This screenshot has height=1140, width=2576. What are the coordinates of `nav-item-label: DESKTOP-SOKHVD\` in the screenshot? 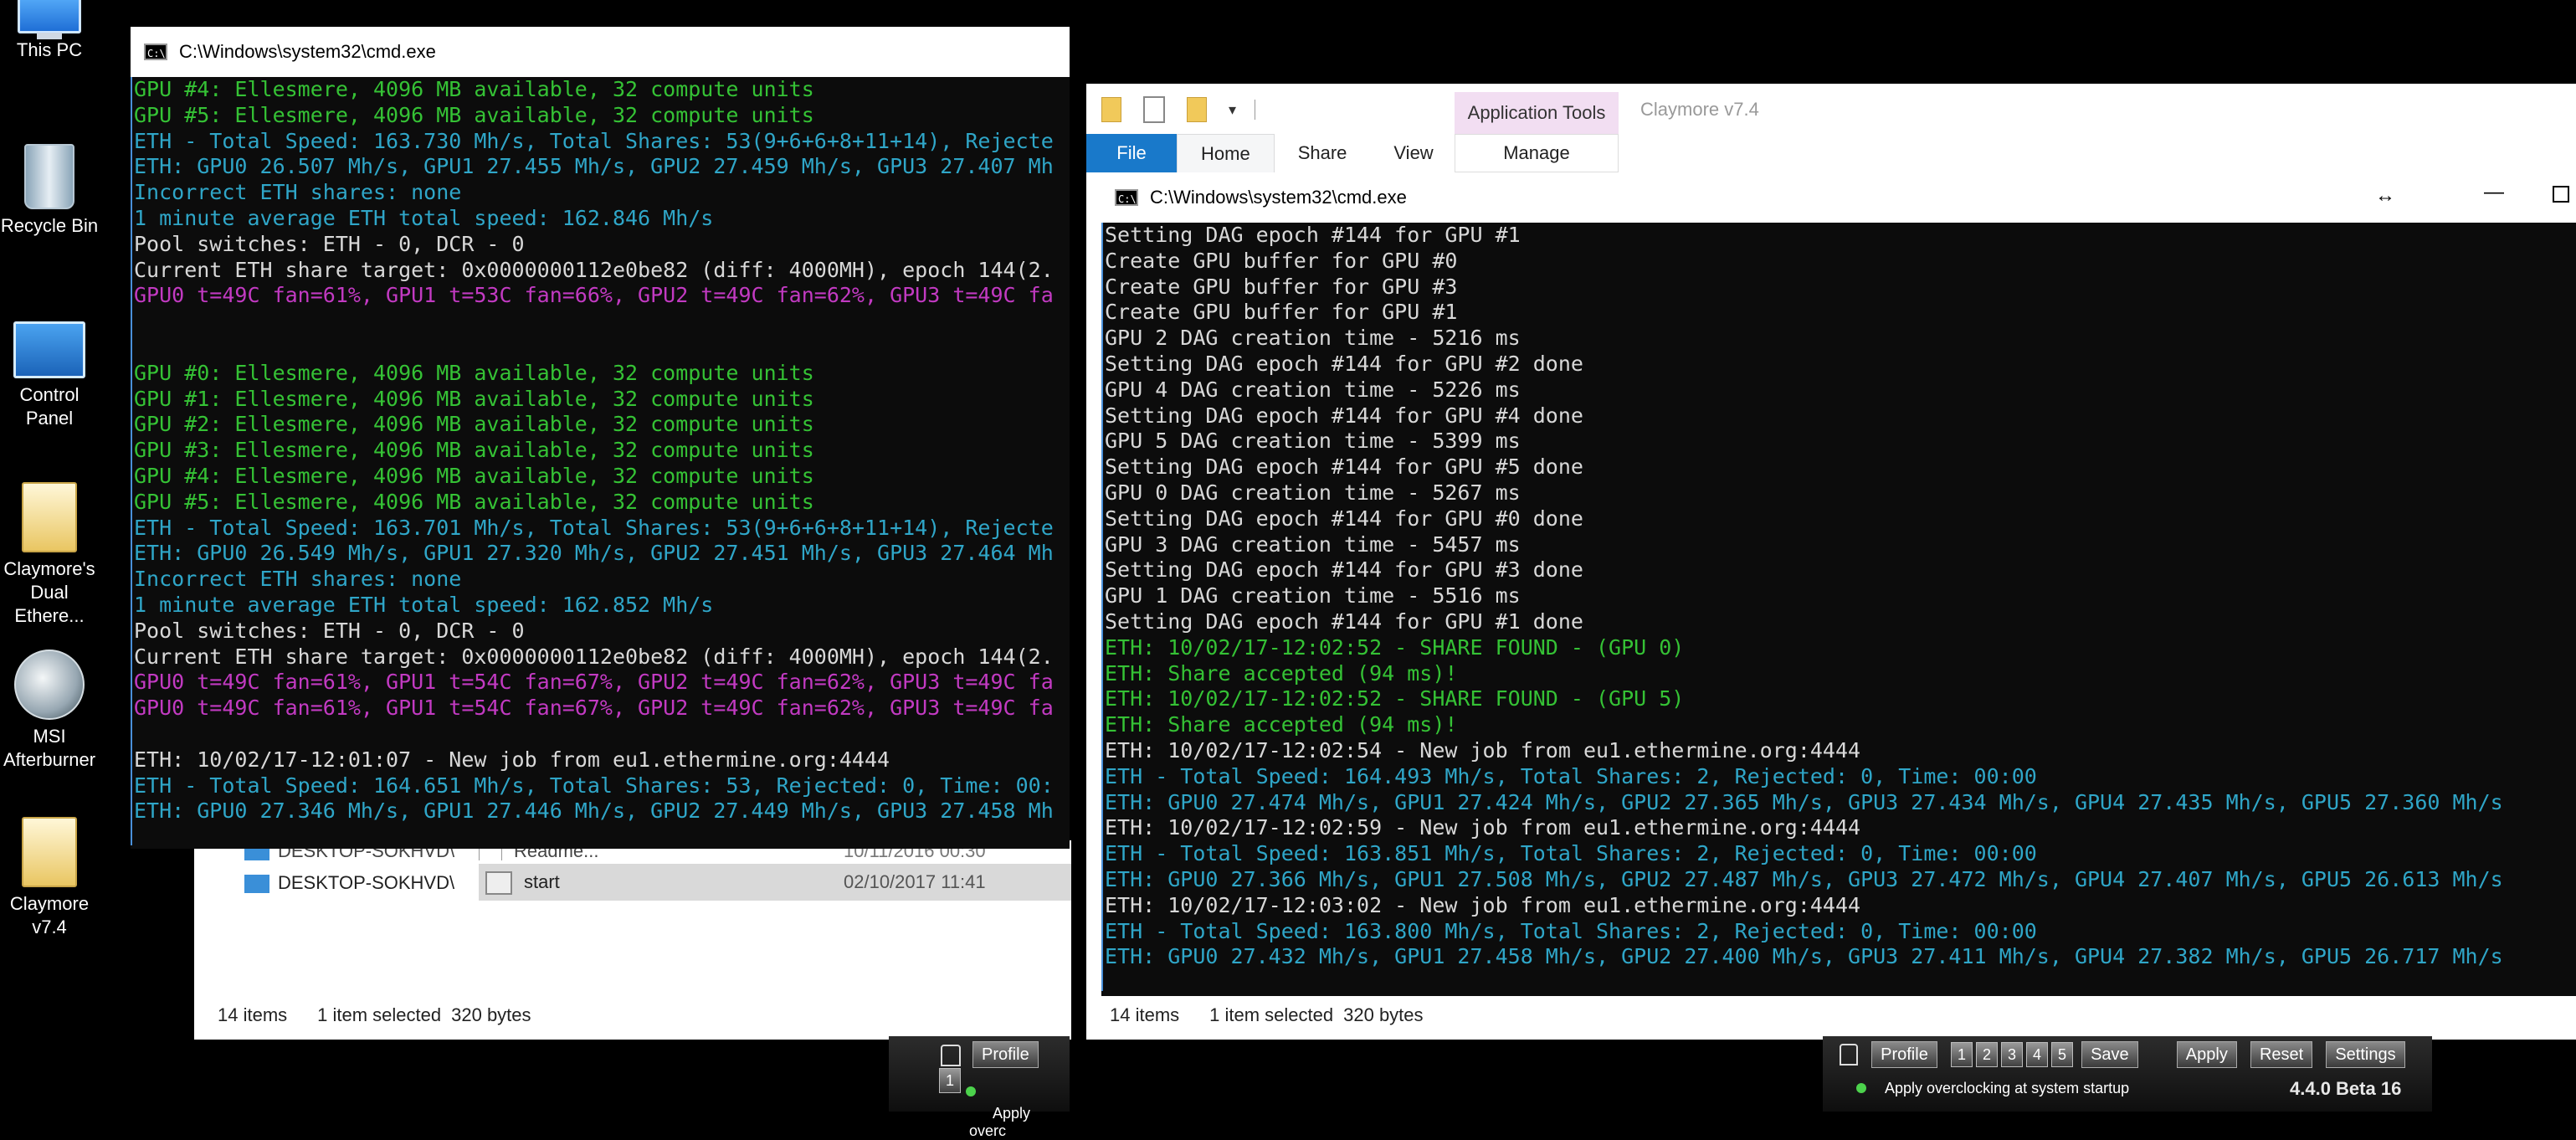 It's located at (366, 882).